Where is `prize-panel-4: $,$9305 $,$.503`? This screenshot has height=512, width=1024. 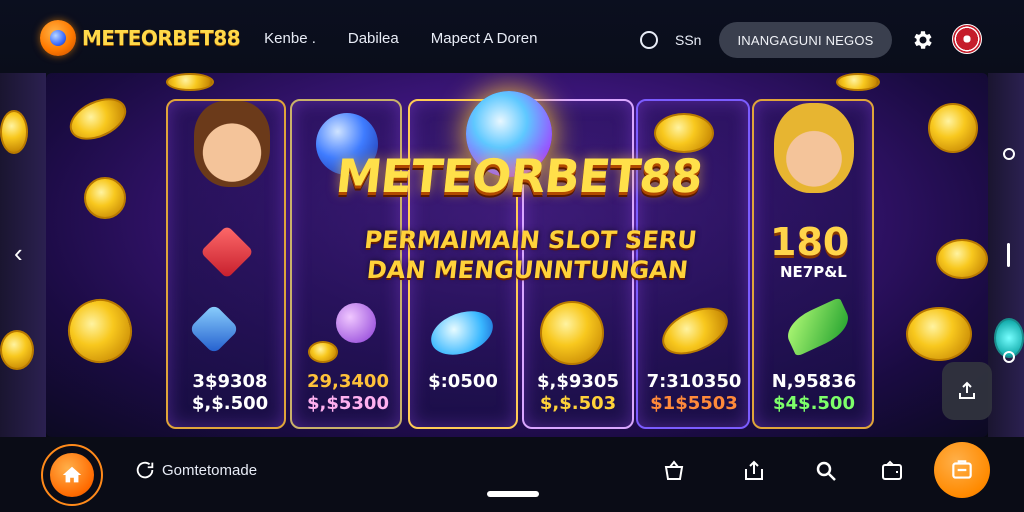 prize-panel-4: $,$9305 $,$.503 is located at coordinates (578, 393).